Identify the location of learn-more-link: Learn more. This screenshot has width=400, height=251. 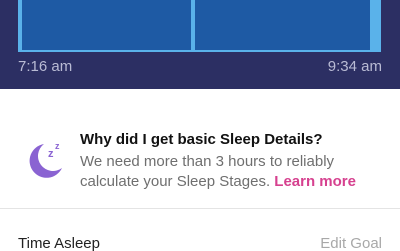
(315, 181).